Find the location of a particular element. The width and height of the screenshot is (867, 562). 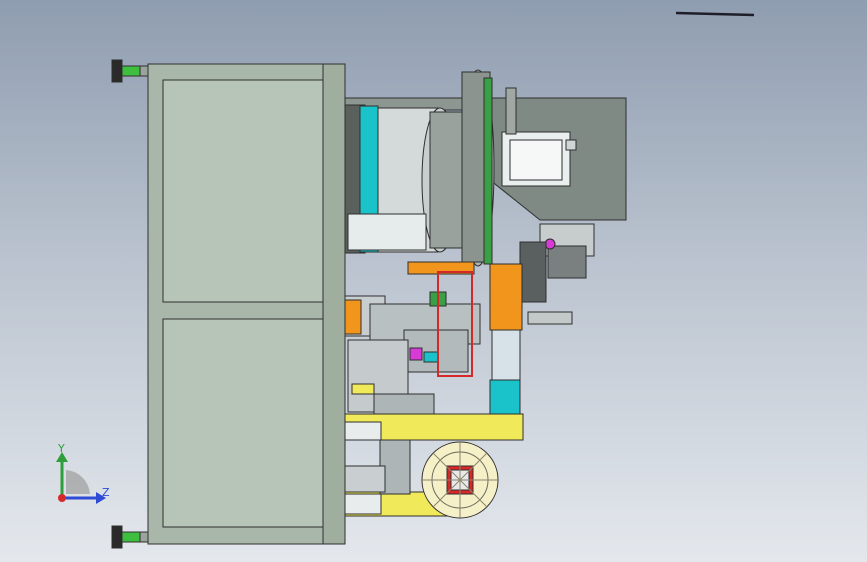

triad-plane is located at coordinates (78, 482).